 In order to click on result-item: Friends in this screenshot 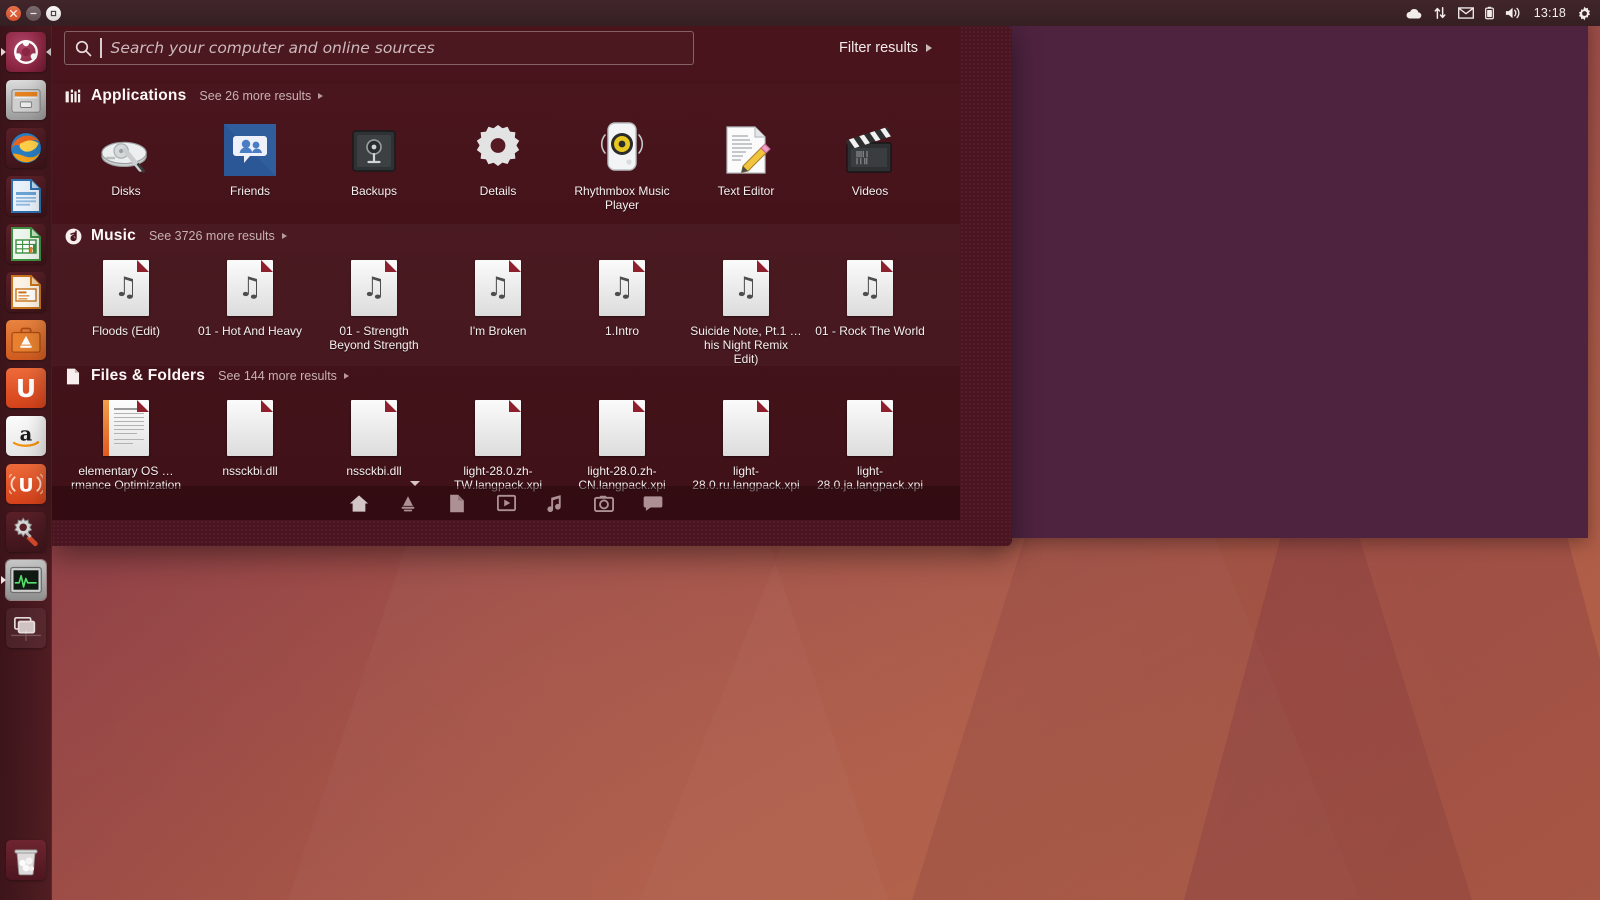, I will do `click(250, 163)`.